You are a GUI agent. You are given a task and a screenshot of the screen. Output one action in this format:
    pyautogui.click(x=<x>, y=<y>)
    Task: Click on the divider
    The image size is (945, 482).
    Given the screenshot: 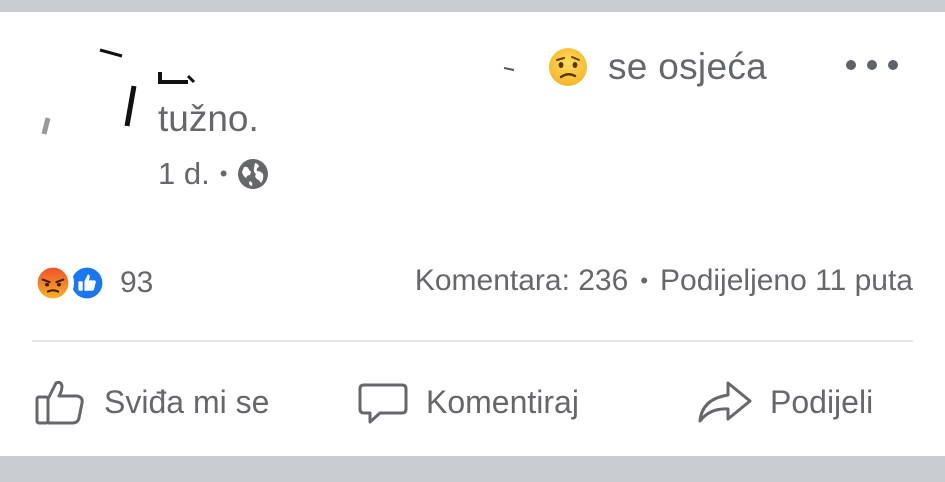 What is the action you would take?
    pyautogui.click(x=472, y=341)
    